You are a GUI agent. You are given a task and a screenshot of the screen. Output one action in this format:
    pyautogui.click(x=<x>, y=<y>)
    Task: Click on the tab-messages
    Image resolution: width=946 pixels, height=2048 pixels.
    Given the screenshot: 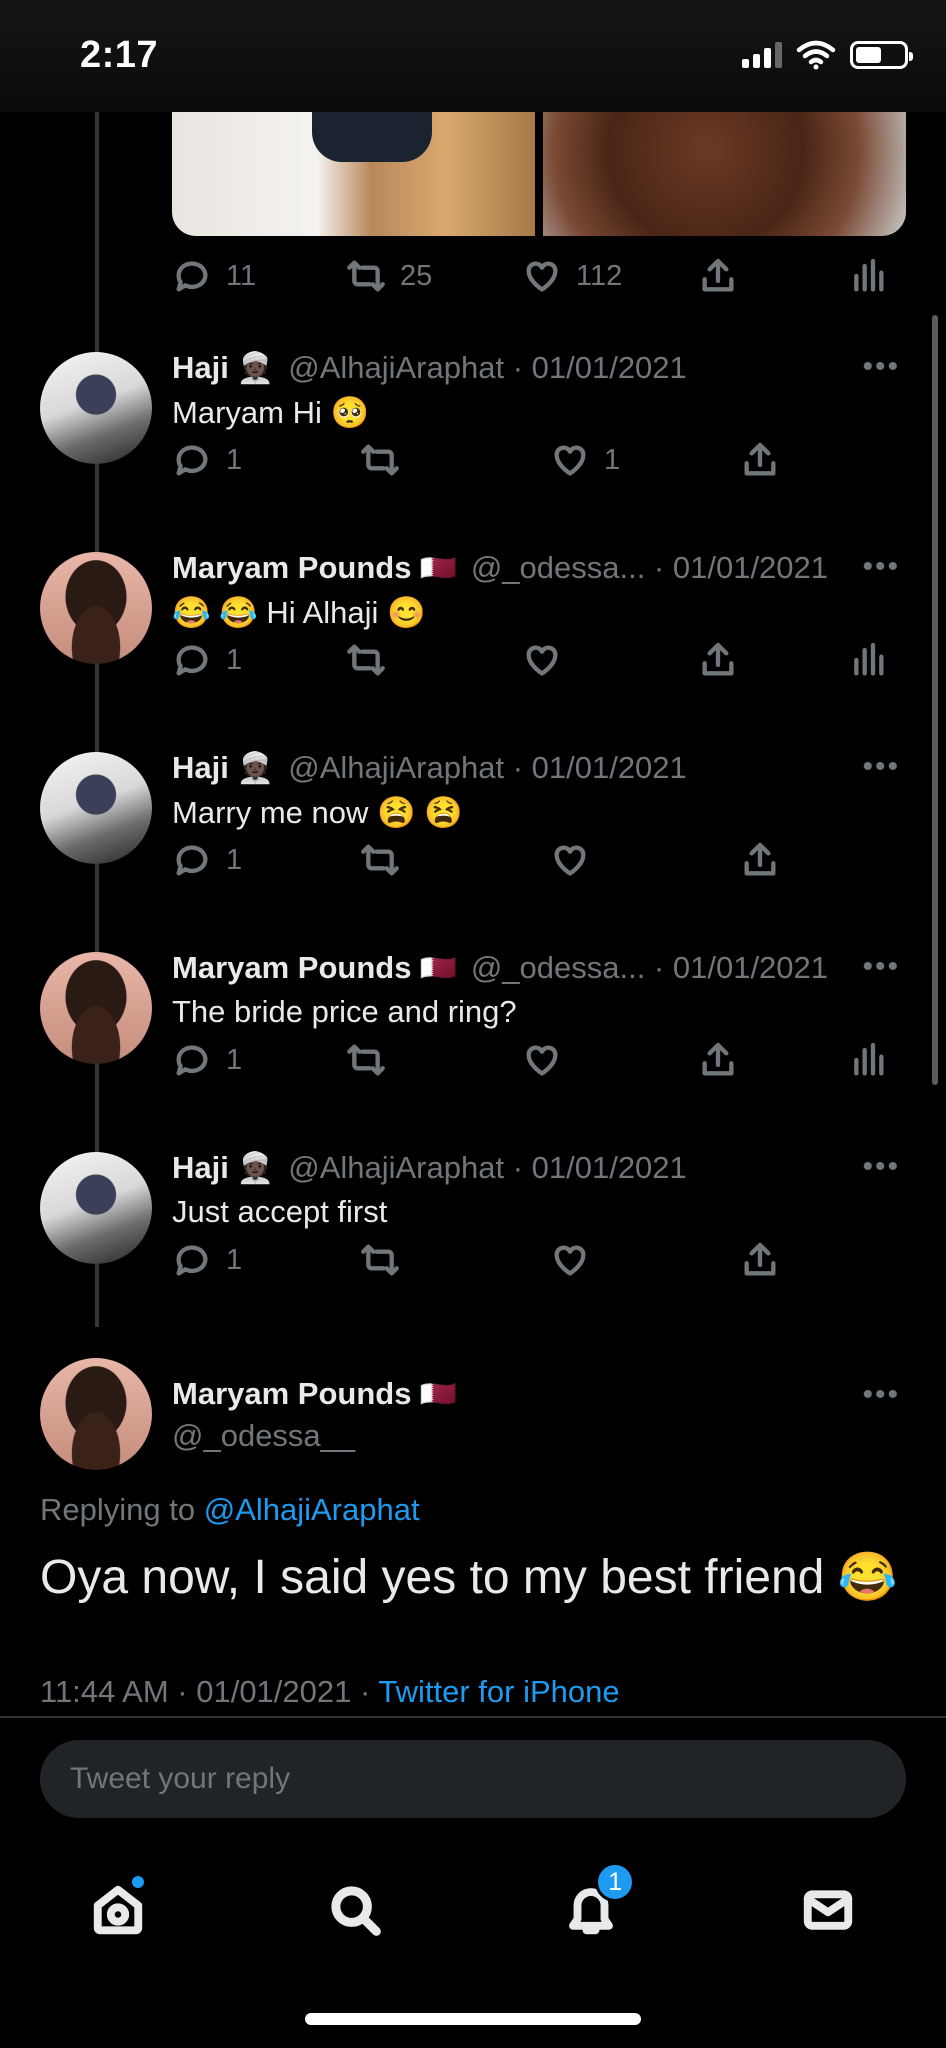 What is the action you would take?
    pyautogui.click(x=828, y=1910)
    